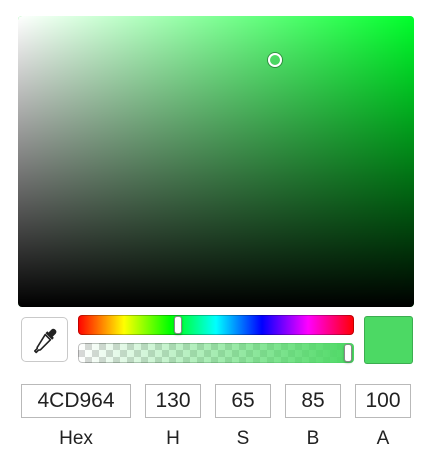 The height and width of the screenshot is (458, 432). I want to click on brightness-input, so click(313, 401).